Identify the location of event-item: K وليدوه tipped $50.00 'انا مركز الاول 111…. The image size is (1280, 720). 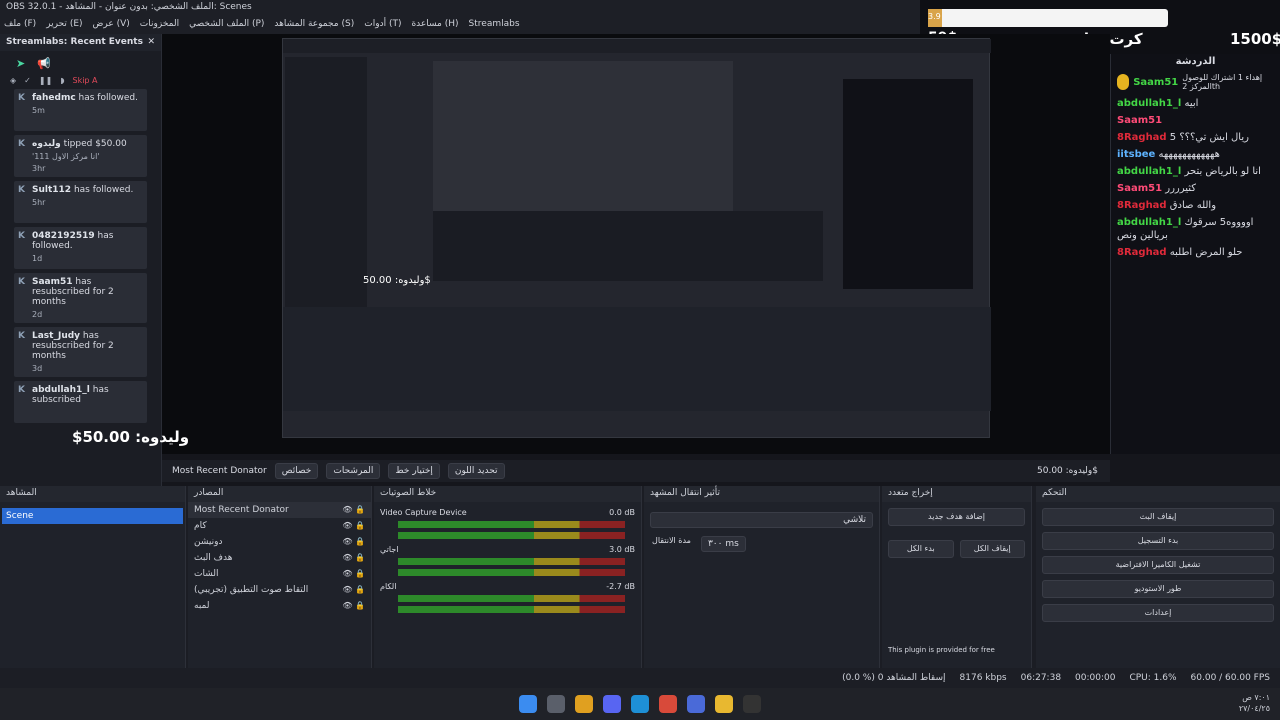
(80, 156).